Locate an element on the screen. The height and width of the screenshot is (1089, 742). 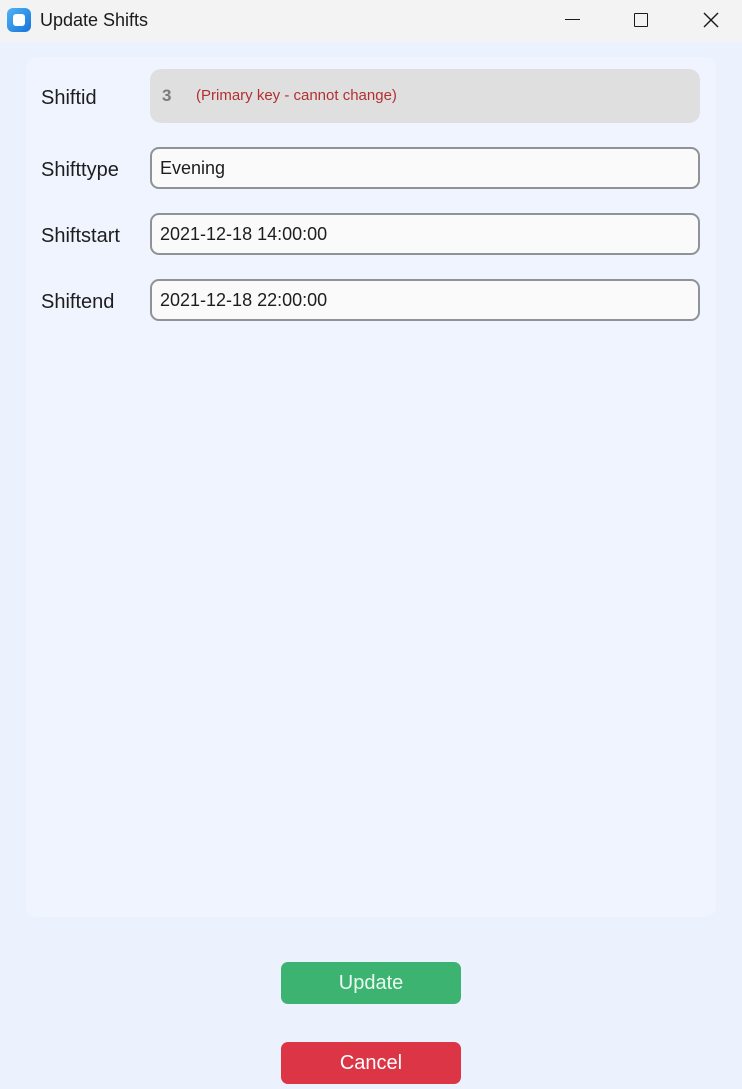
minimize-icon is located at coordinates (572, 19).